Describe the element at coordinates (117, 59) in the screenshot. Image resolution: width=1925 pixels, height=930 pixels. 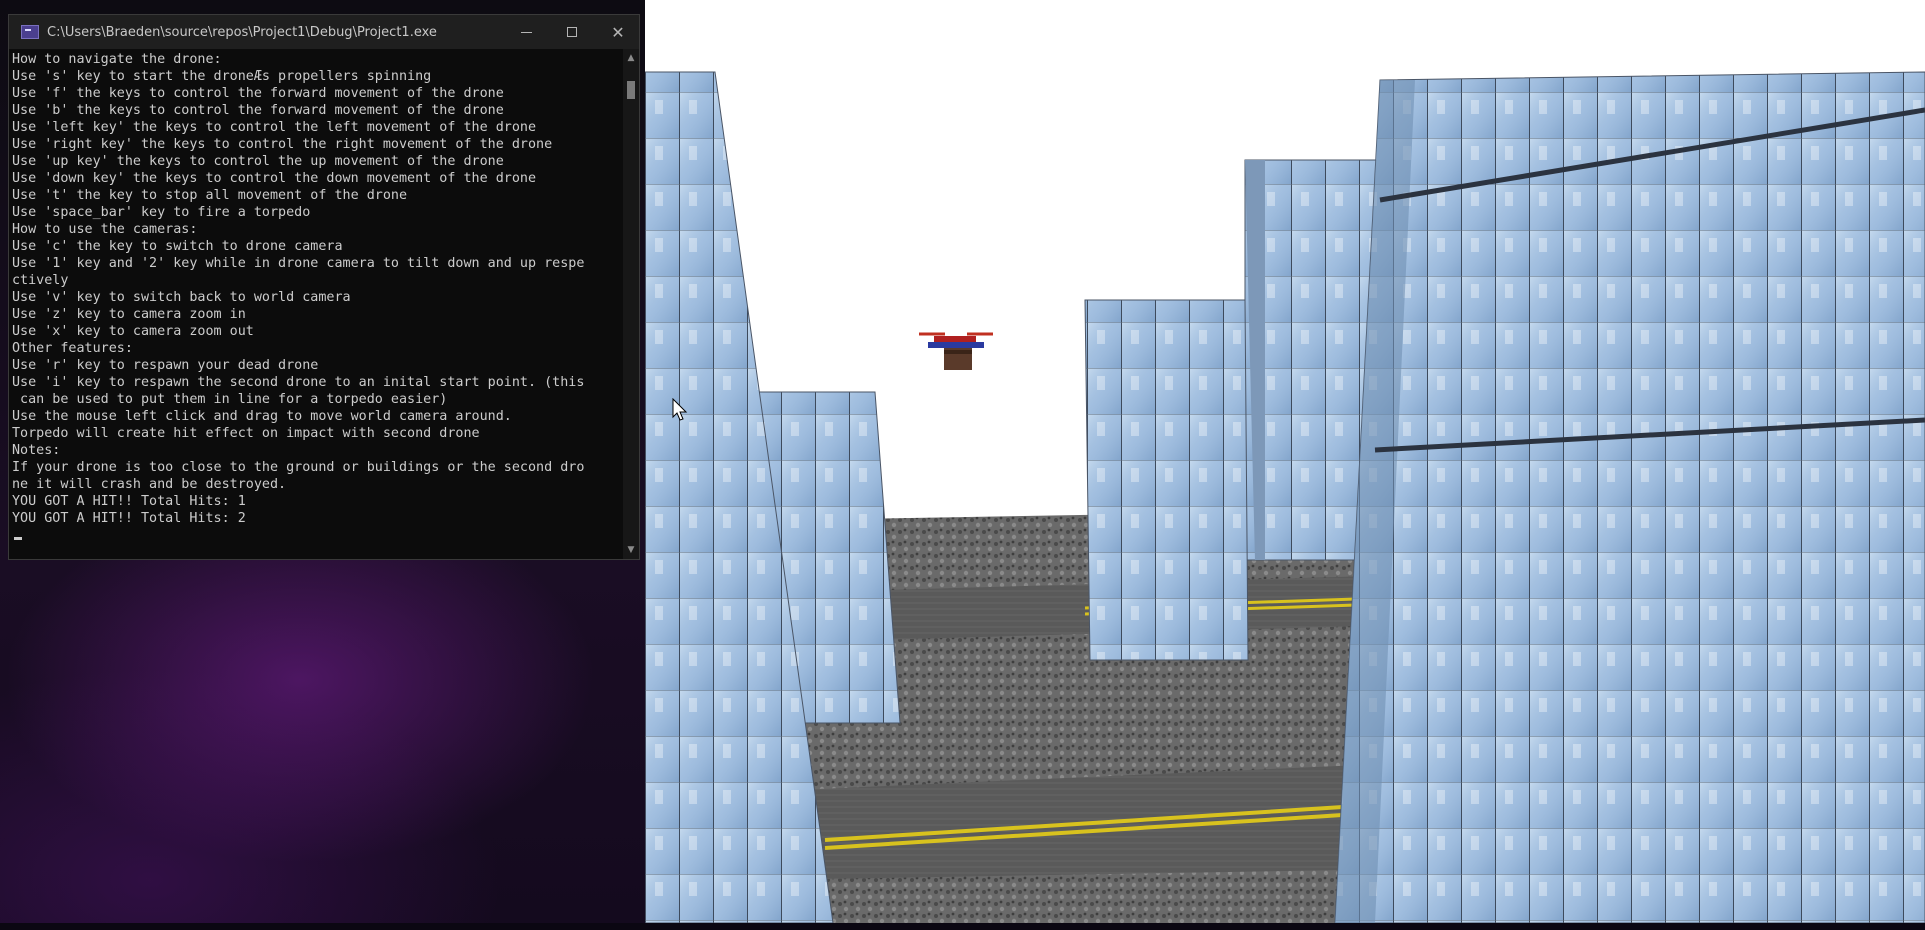
I see `console-line: How to navigate the drone:` at that location.